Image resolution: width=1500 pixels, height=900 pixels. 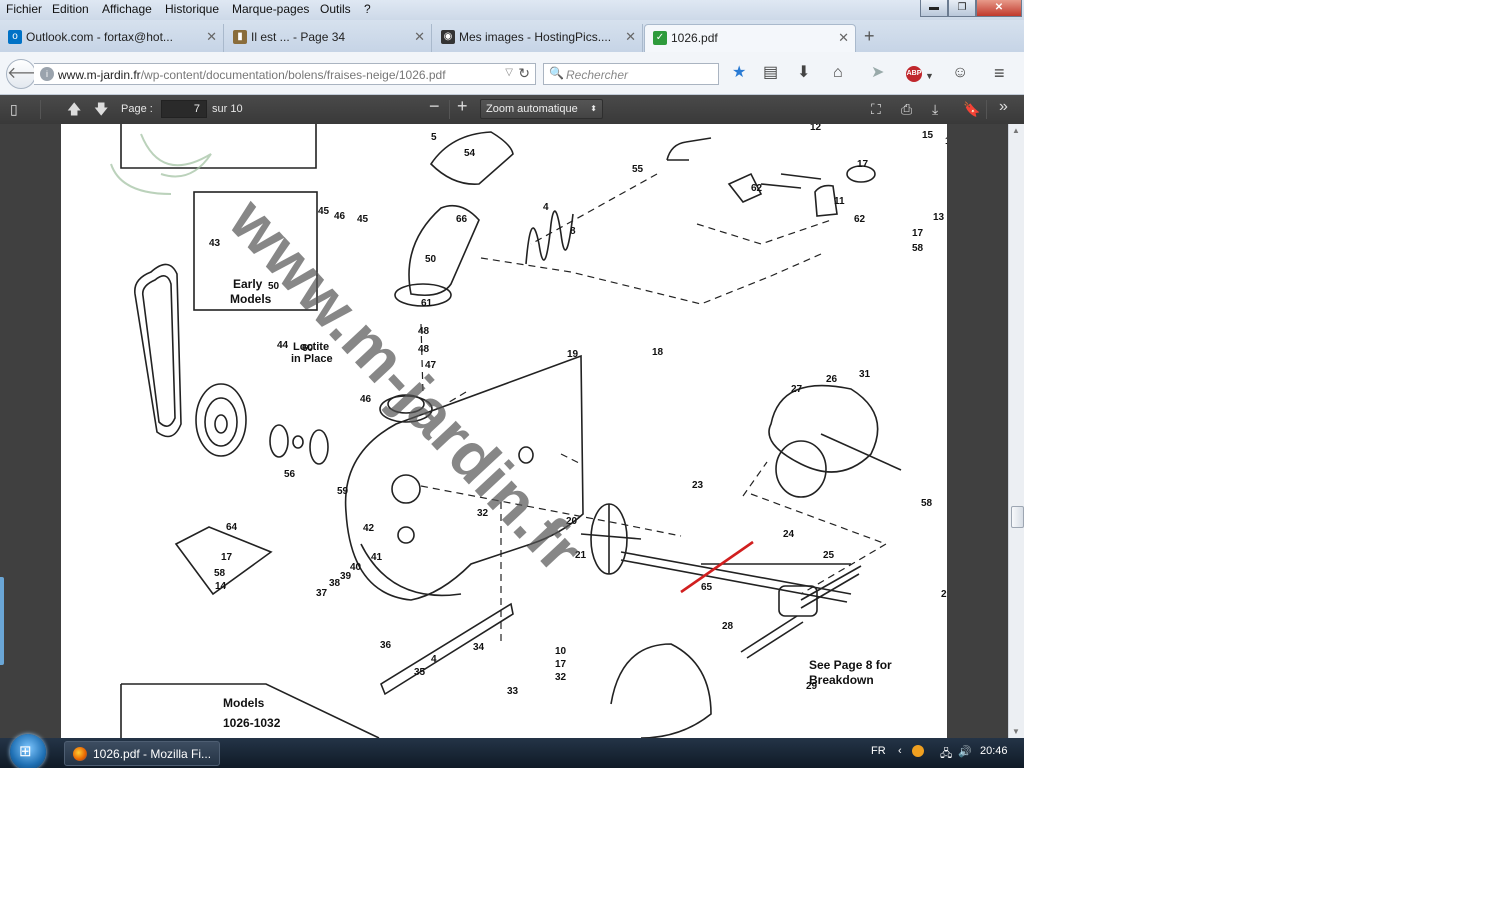 I want to click on part-number: 50, so click(x=431, y=259).